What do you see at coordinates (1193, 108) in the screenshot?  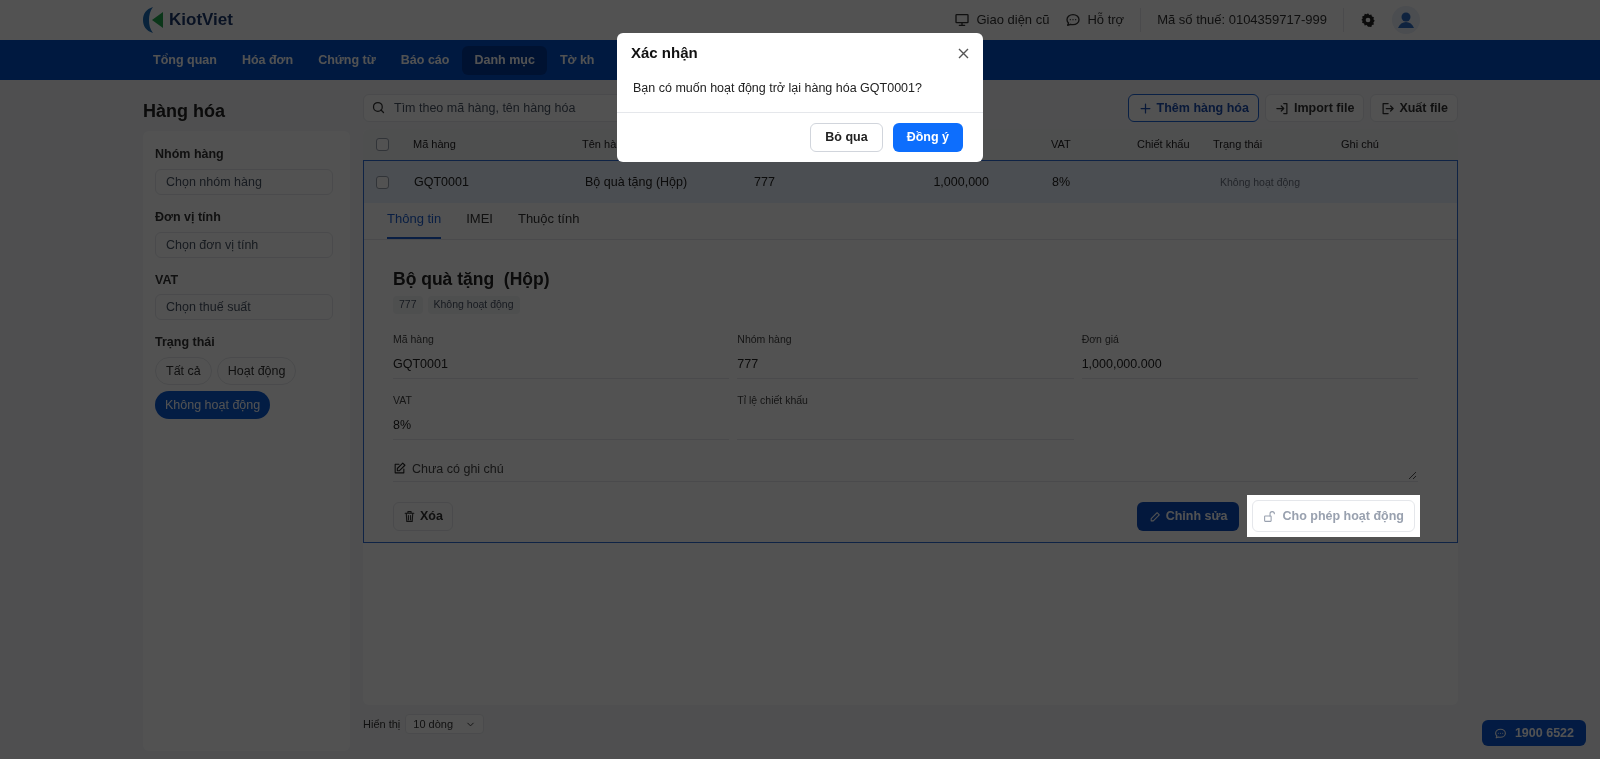 I see `add-button: Thêm hàng hóa` at bounding box center [1193, 108].